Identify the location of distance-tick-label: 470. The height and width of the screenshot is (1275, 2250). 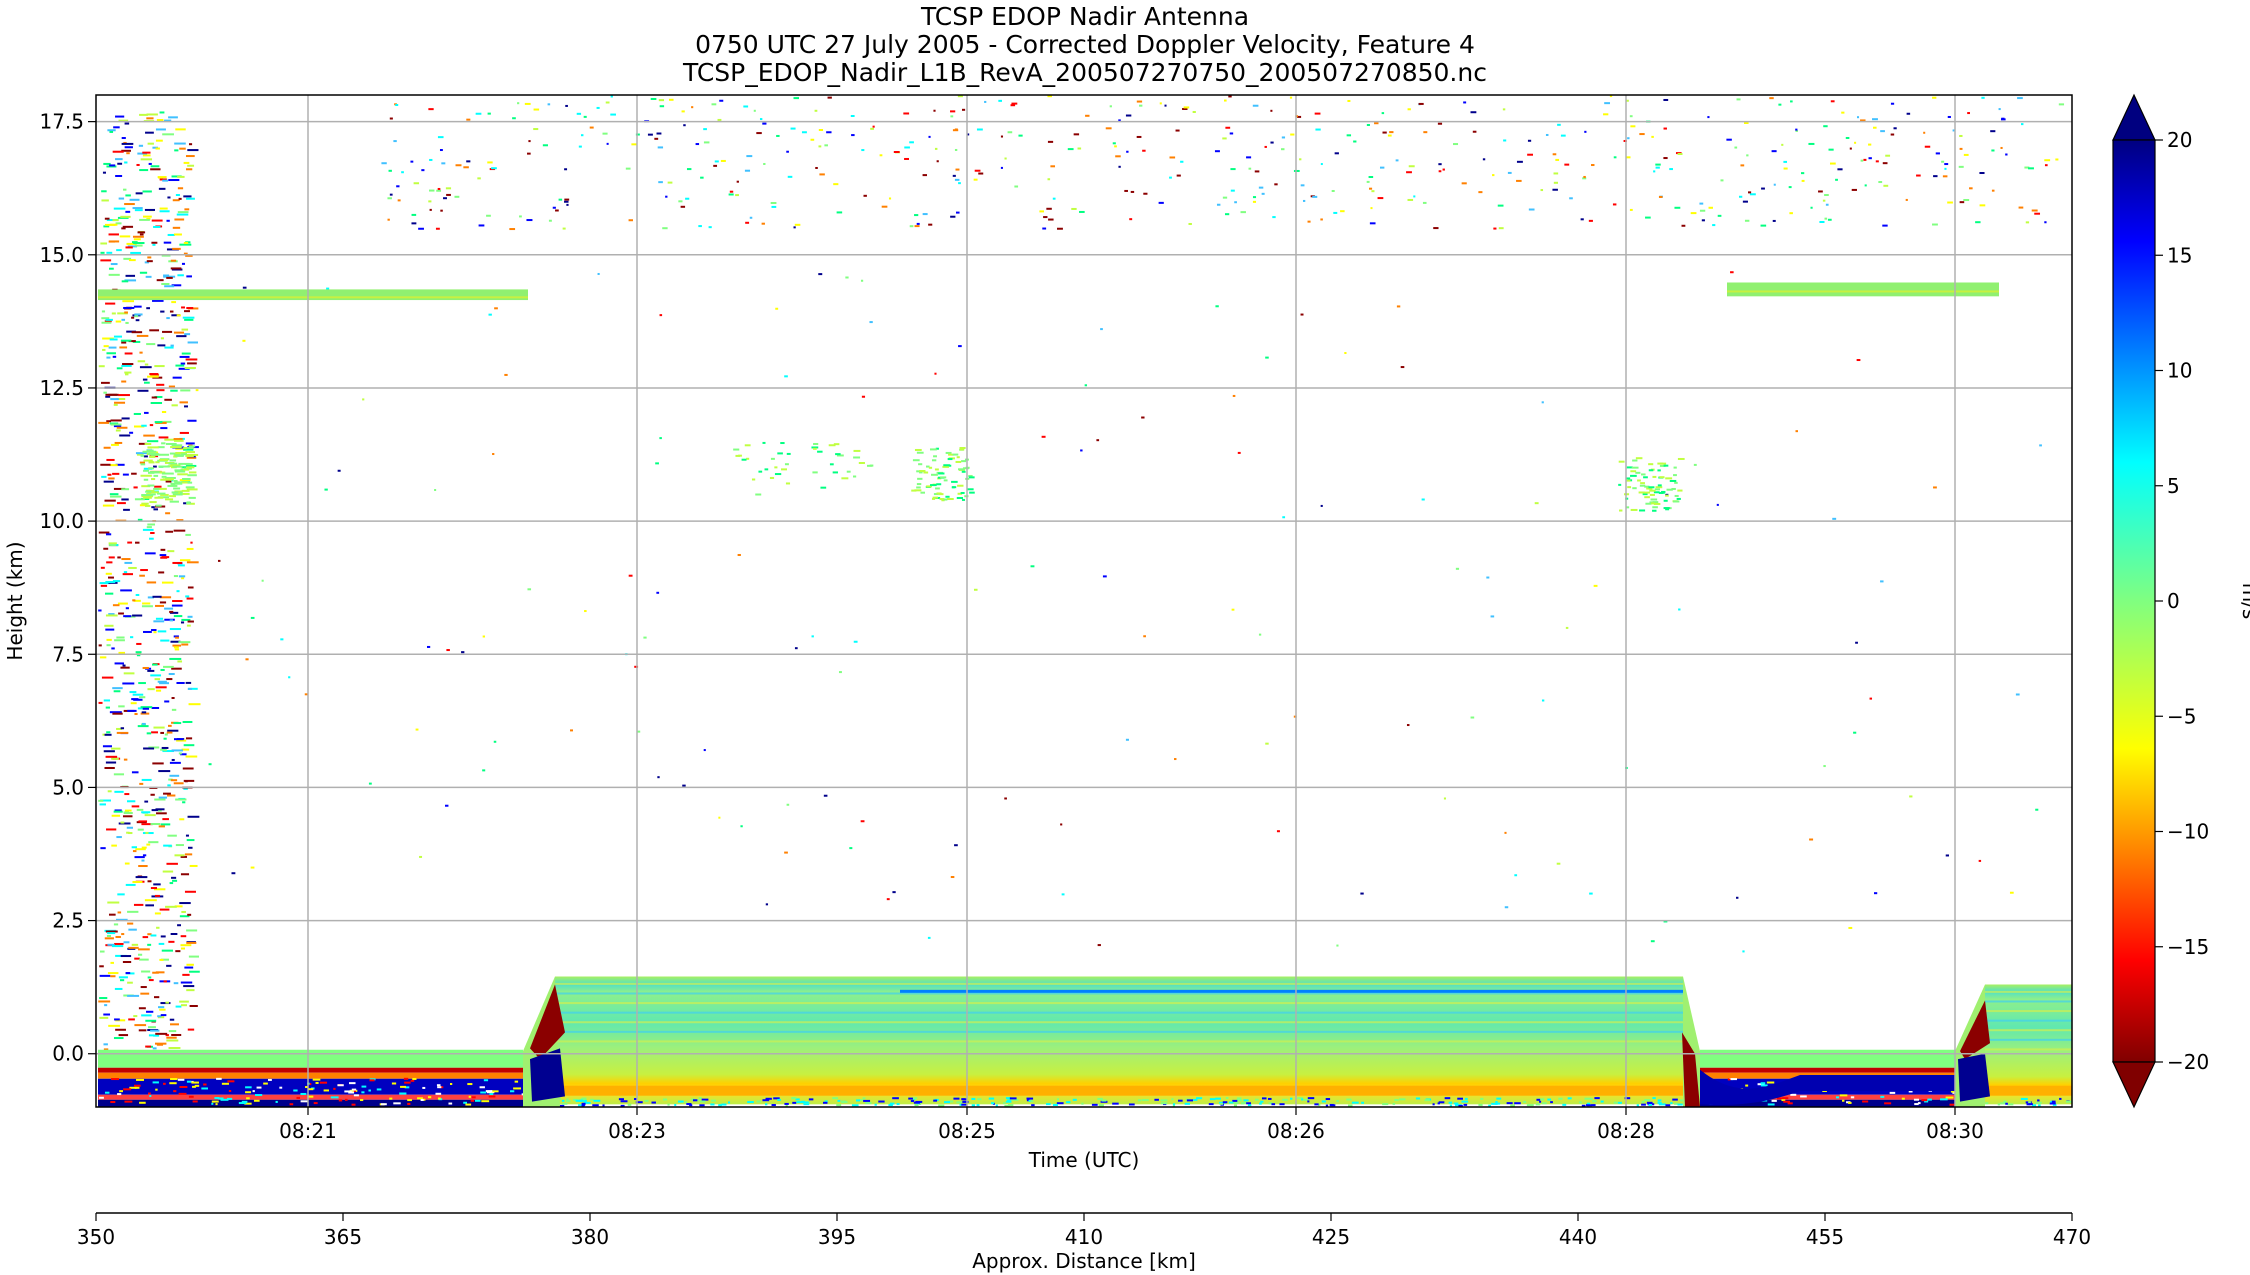
(2072, 1237).